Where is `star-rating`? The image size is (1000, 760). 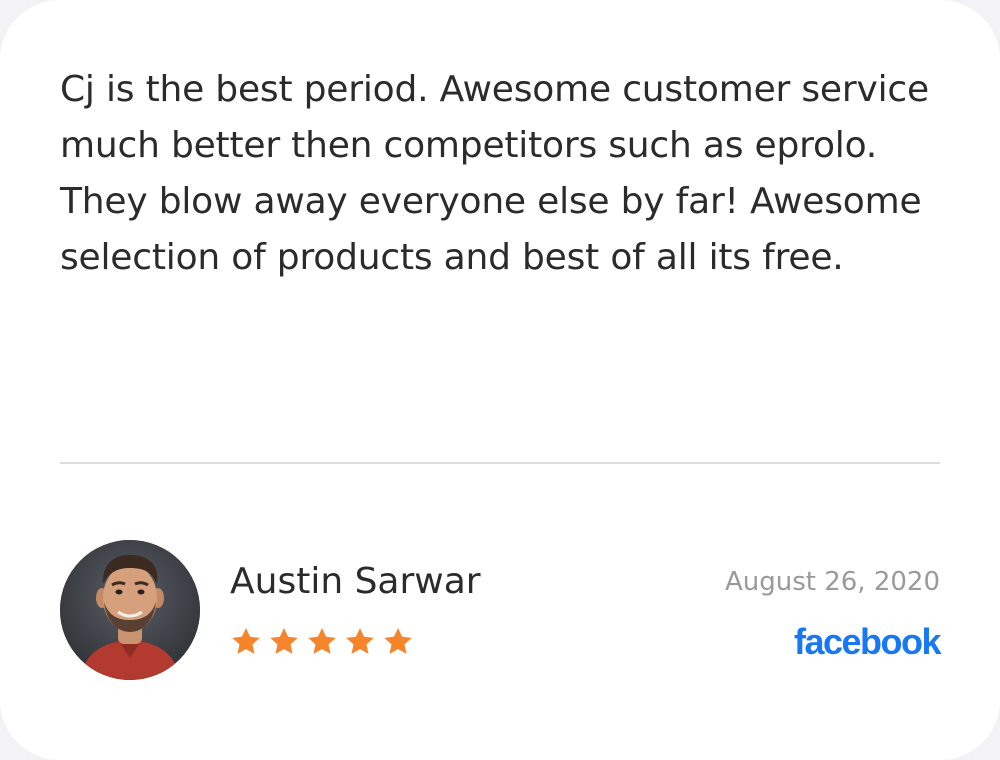
star-rating is located at coordinates (322, 642).